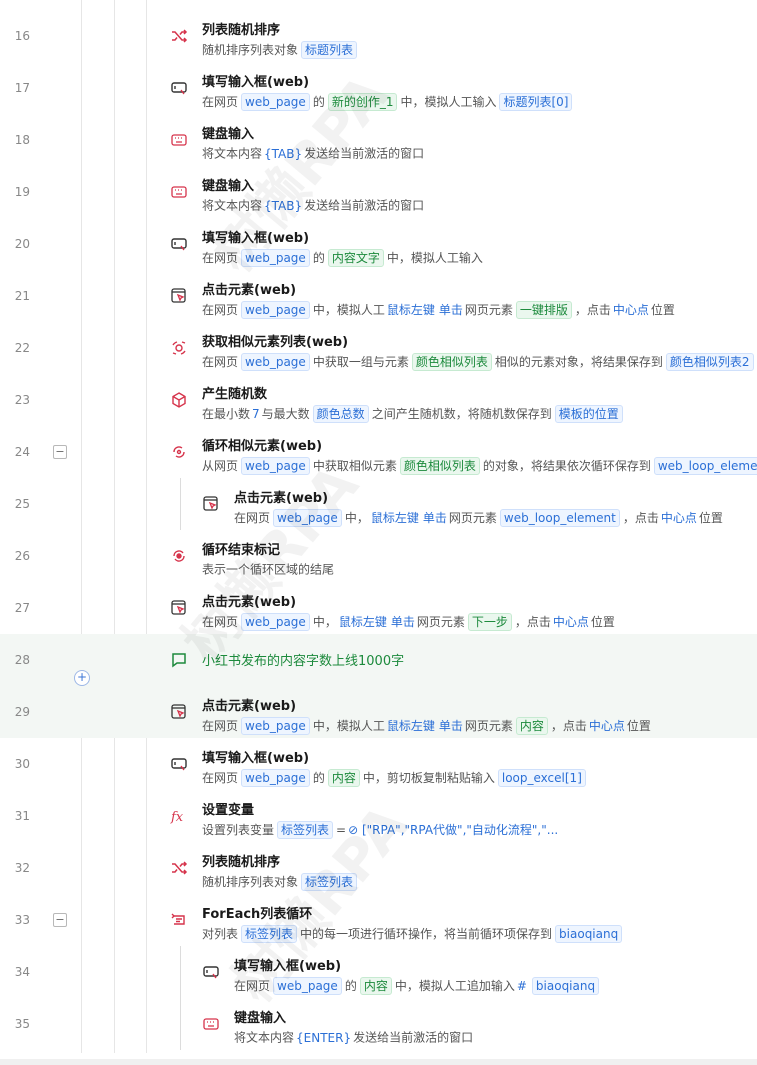  I want to click on description-text: 从网页, so click(220, 466).